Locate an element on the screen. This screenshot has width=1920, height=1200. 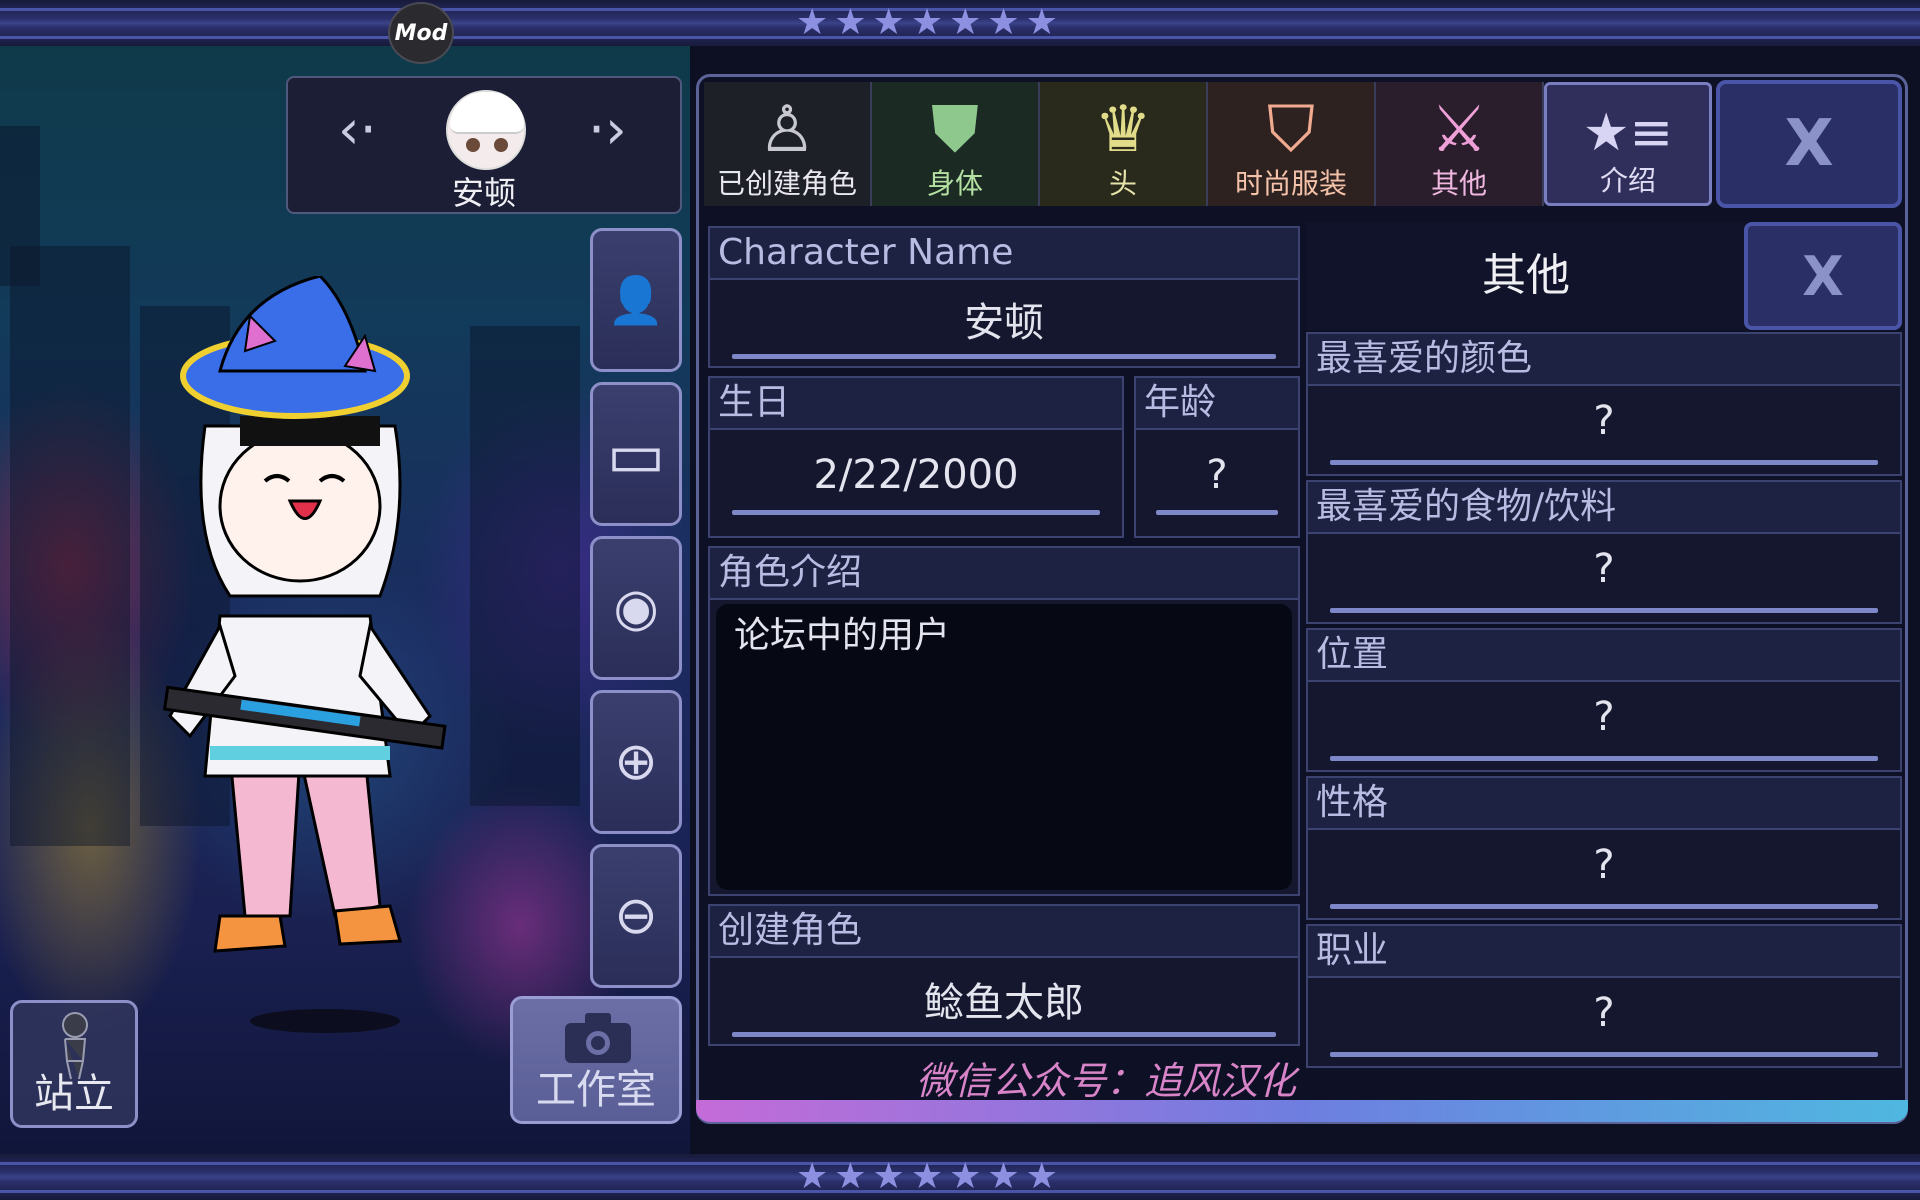
occupation-input: ? is located at coordinates (1604, 1013).